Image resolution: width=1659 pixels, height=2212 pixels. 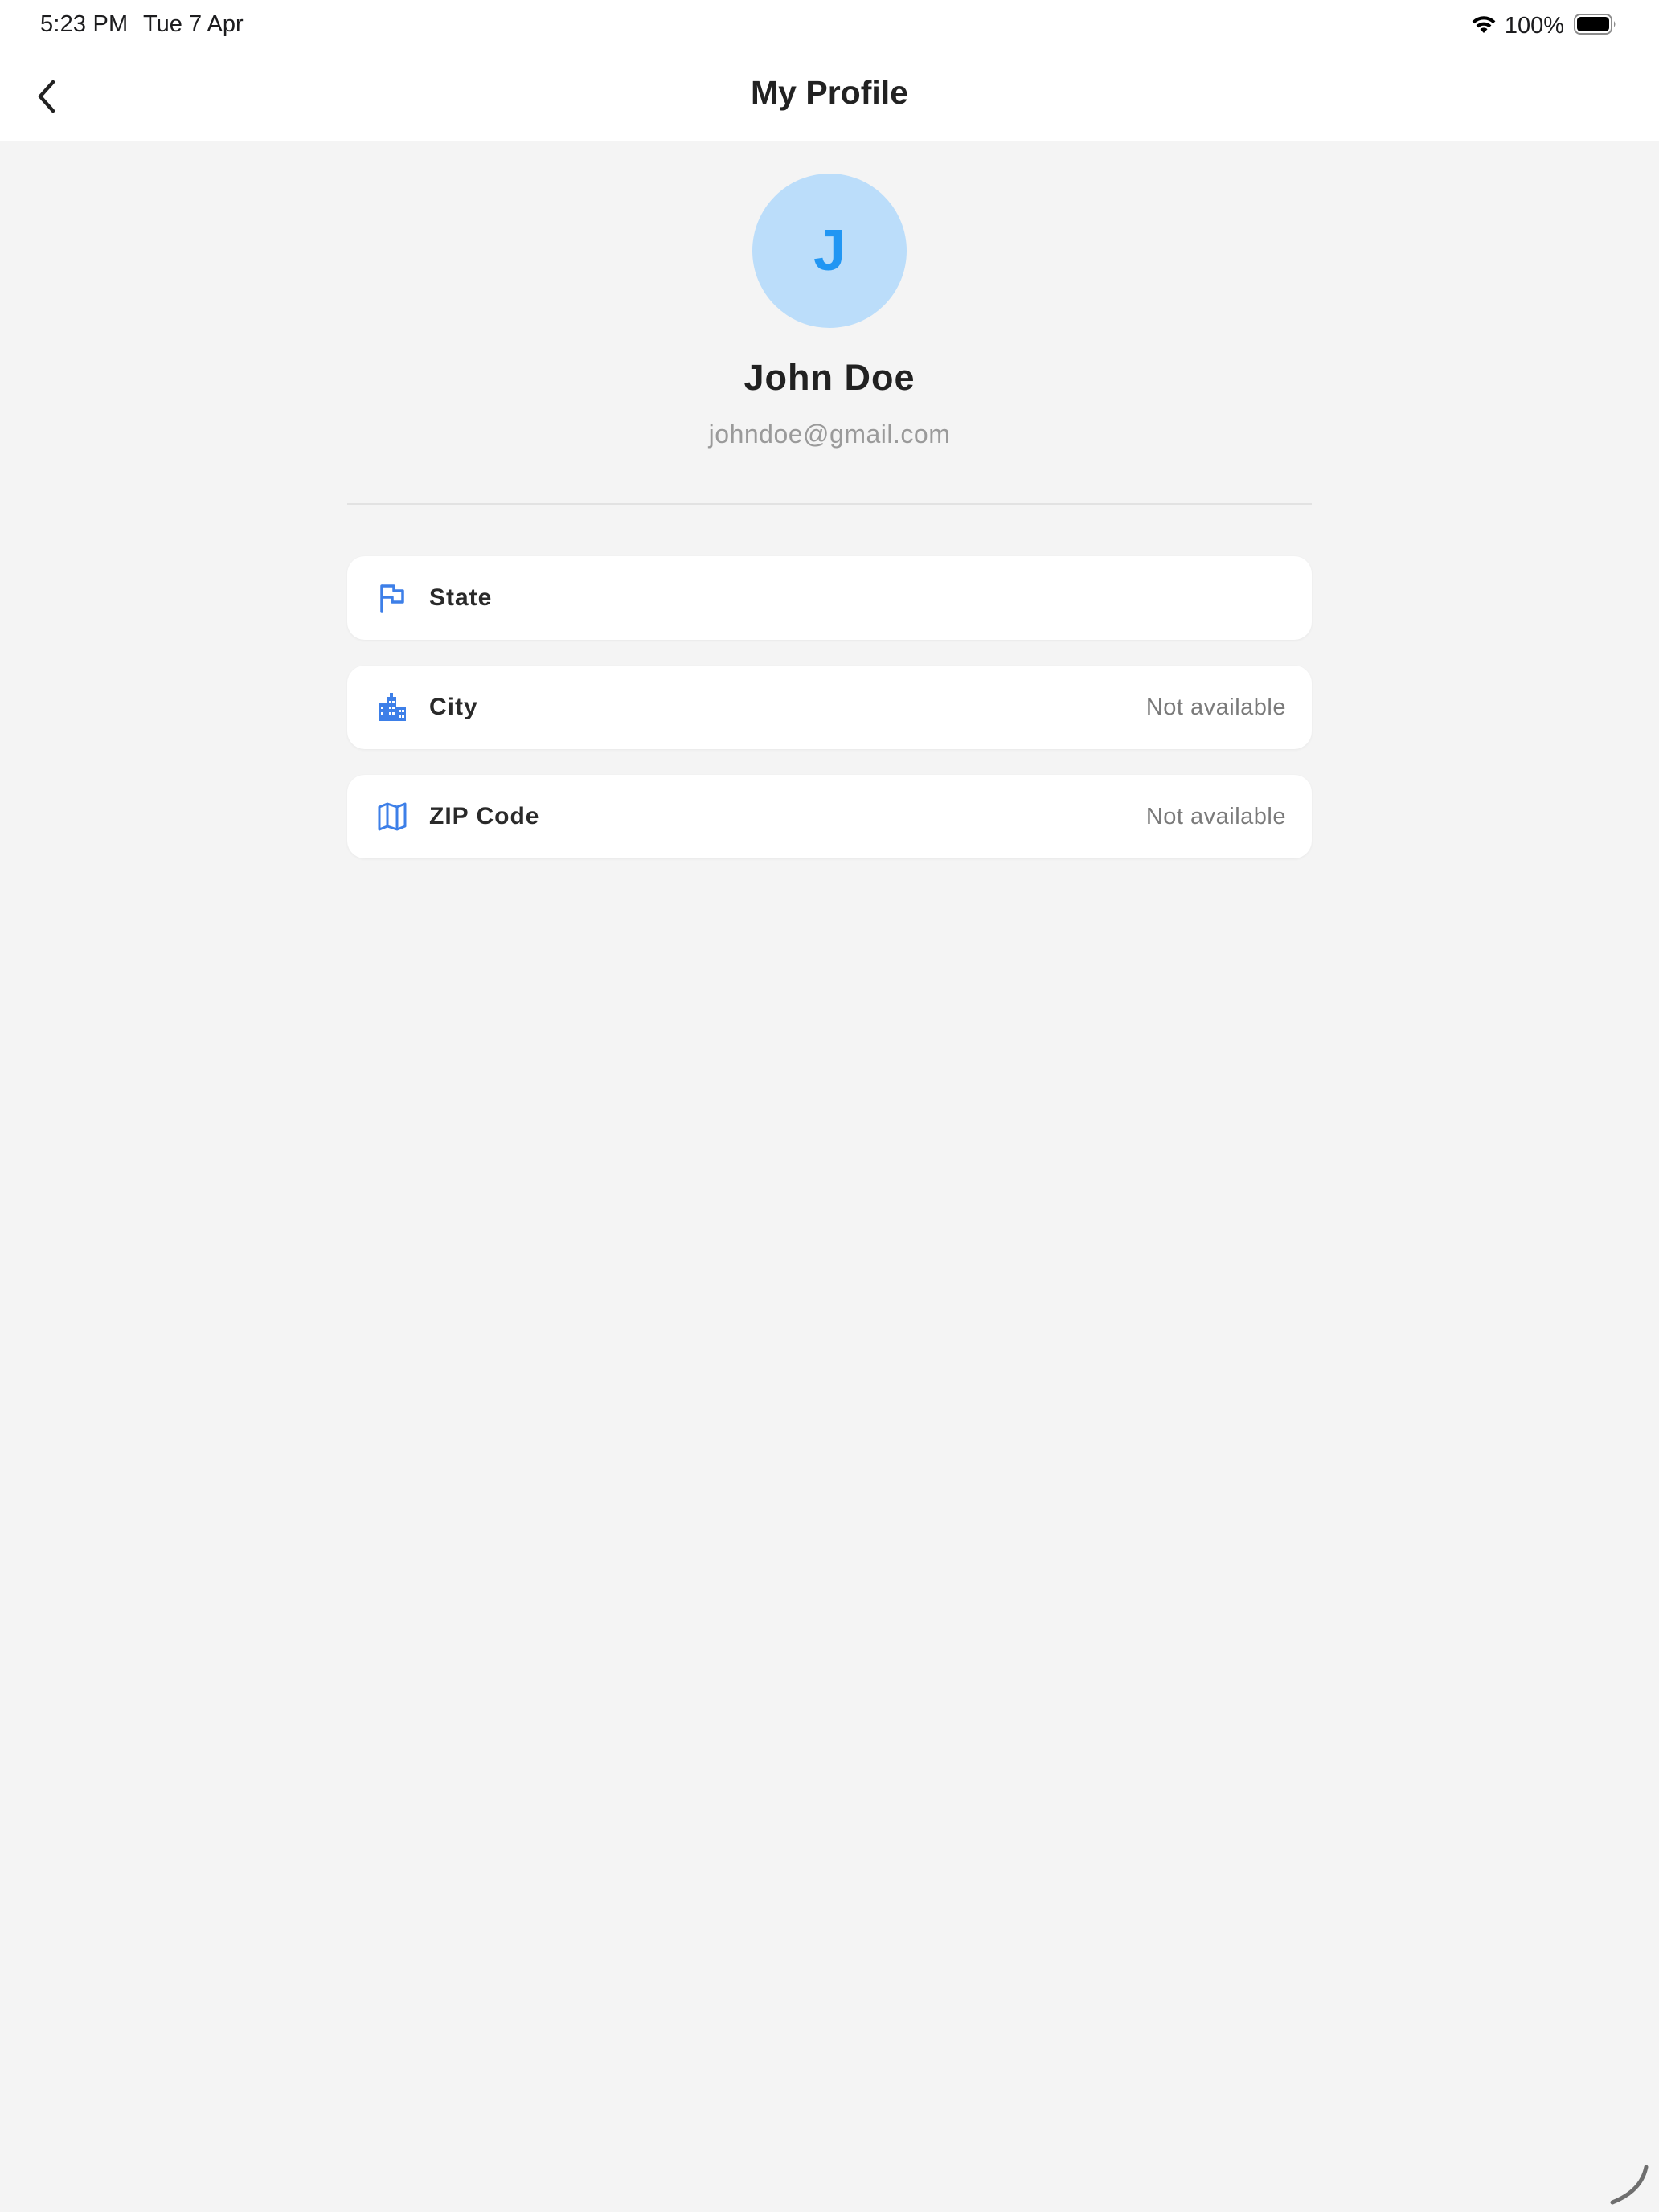 I want to click on city-icon, so click(x=392, y=707).